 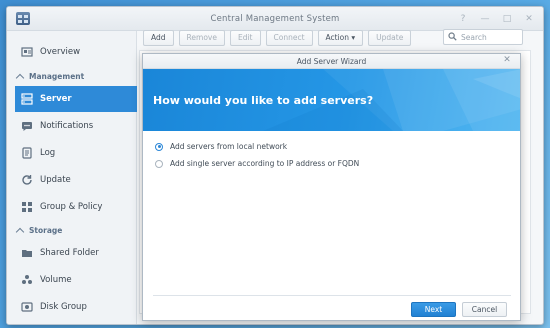 What do you see at coordinates (433, 309) in the screenshot?
I see `next-button: Next` at bounding box center [433, 309].